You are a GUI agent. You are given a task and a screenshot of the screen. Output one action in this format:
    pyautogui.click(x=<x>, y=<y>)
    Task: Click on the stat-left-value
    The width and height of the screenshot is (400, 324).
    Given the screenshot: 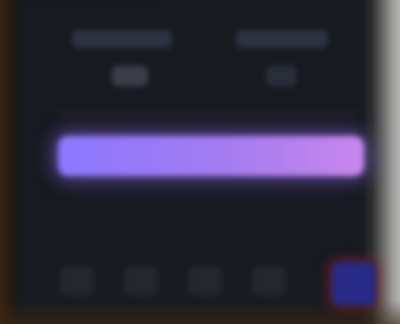 What is the action you would take?
    pyautogui.click(x=130, y=76)
    